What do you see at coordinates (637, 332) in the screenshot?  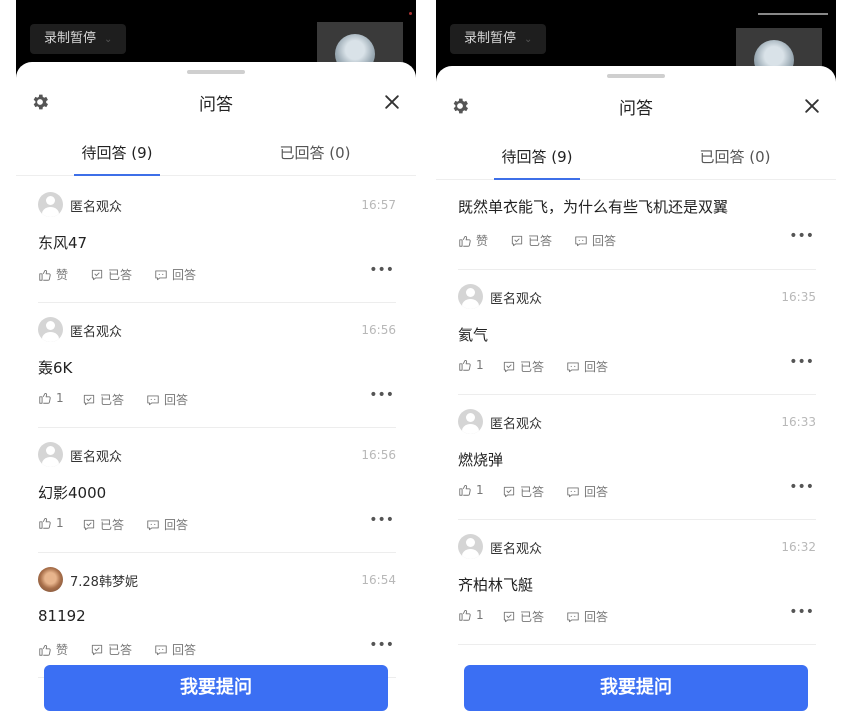 I see `list-item: 匿名观众 16:35 氦气 1 已答 回答 •••` at bounding box center [637, 332].